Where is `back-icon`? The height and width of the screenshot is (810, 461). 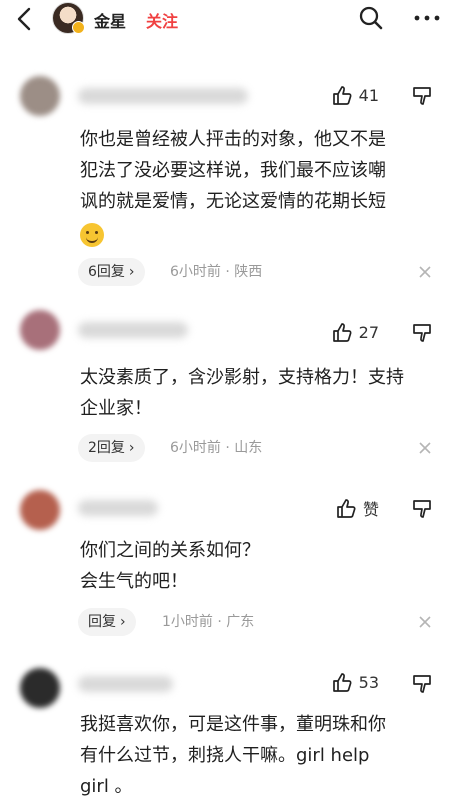
back-icon is located at coordinates (25, 19).